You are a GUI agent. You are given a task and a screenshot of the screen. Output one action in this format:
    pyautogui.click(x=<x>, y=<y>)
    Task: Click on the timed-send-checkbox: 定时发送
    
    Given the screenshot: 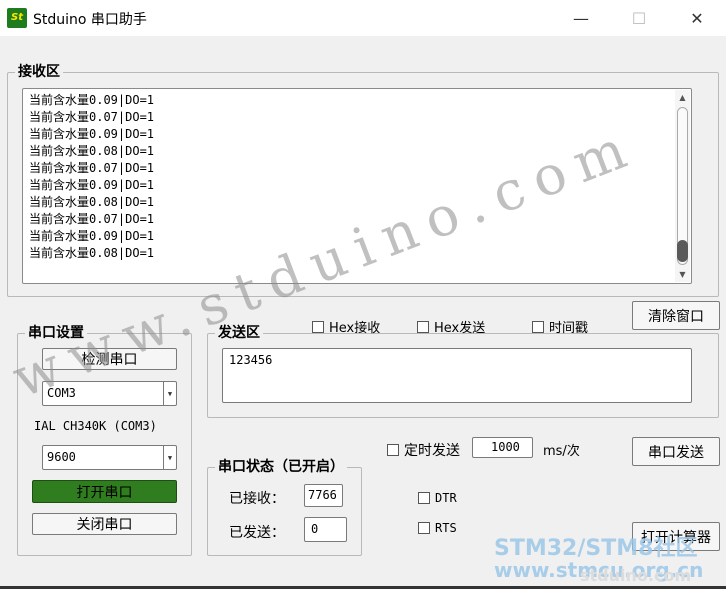 What is the action you would take?
    pyautogui.click(x=423, y=450)
    